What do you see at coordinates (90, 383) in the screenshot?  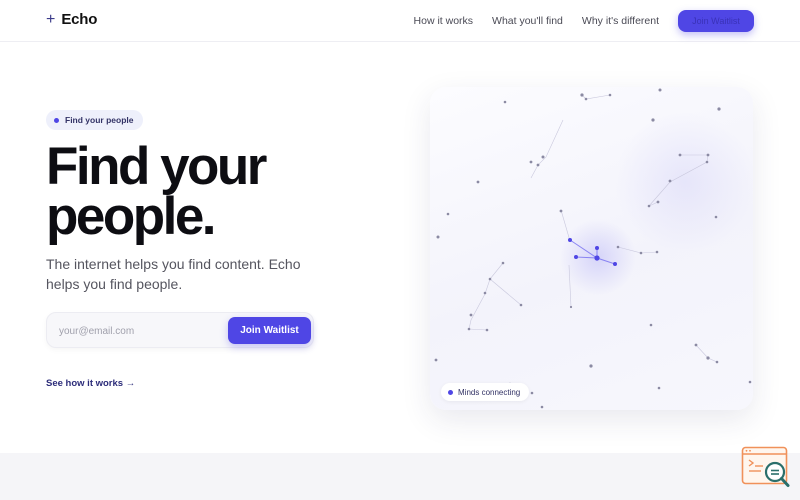 I see `see-how-it-works-link: See how it works →` at bounding box center [90, 383].